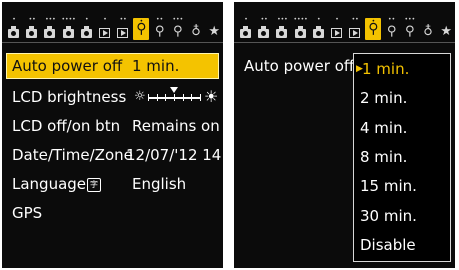 This screenshot has width=459, height=270. I want to click on option-15-min: 15 min., so click(404, 186).